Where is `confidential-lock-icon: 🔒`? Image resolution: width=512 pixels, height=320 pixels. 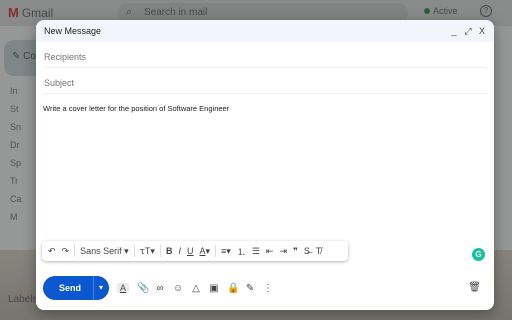 confidential-lock-icon: 🔒 is located at coordinates (233, 288).